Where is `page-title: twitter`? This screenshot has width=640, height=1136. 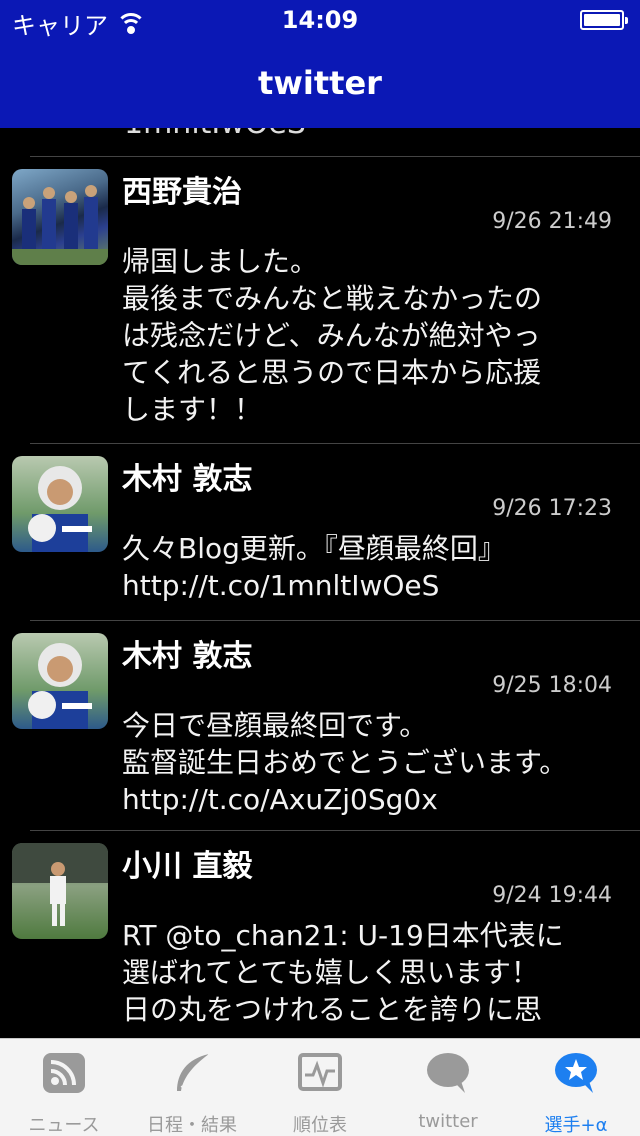
page-title: twitter is located at coordinates (320, 83).